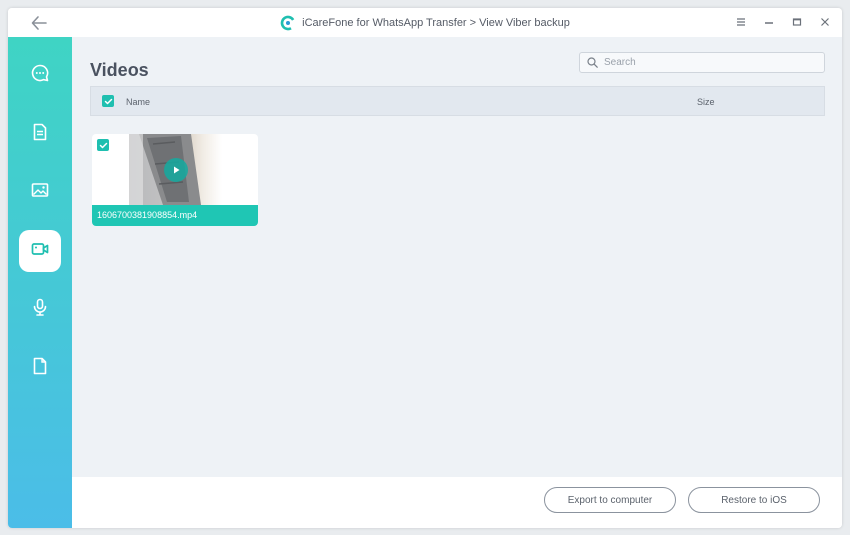  I want to click on video-item: 1606700381908854.mp4, so click(175, 180).